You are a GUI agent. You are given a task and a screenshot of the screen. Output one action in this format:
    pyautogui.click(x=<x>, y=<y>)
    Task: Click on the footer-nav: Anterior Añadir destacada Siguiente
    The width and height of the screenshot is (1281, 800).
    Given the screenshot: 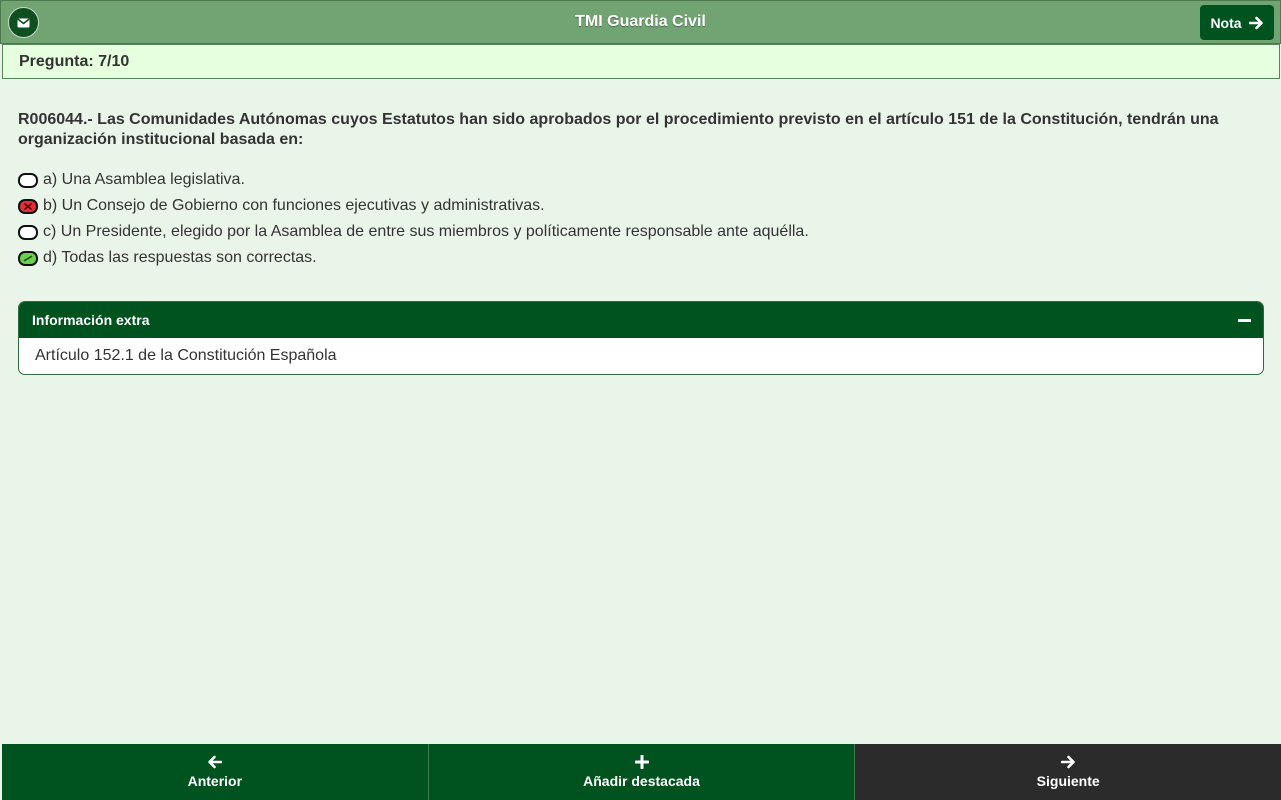 What is the action you would take?
    pyautogui.click(x=641, y=772)
    